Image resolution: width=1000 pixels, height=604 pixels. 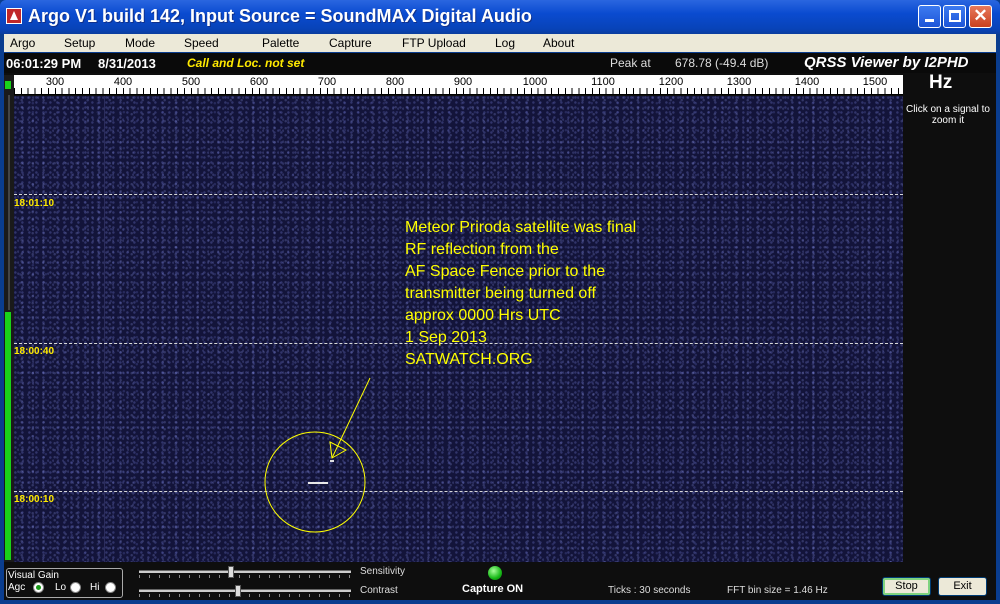 What do you see at coordinates (535, 82) in the screenshot?
I see `ruler-label: 1000` at bounding box center [535, 82].